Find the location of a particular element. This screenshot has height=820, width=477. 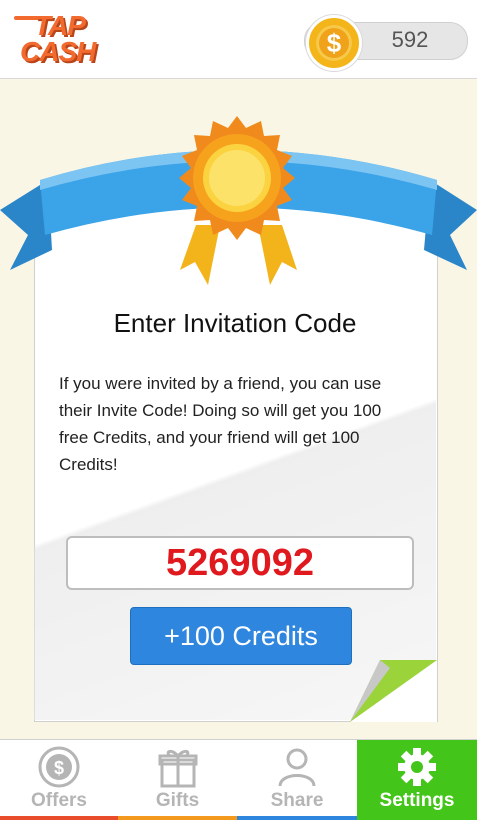

tab-settings: Settings is located at coordinates (417, 780).